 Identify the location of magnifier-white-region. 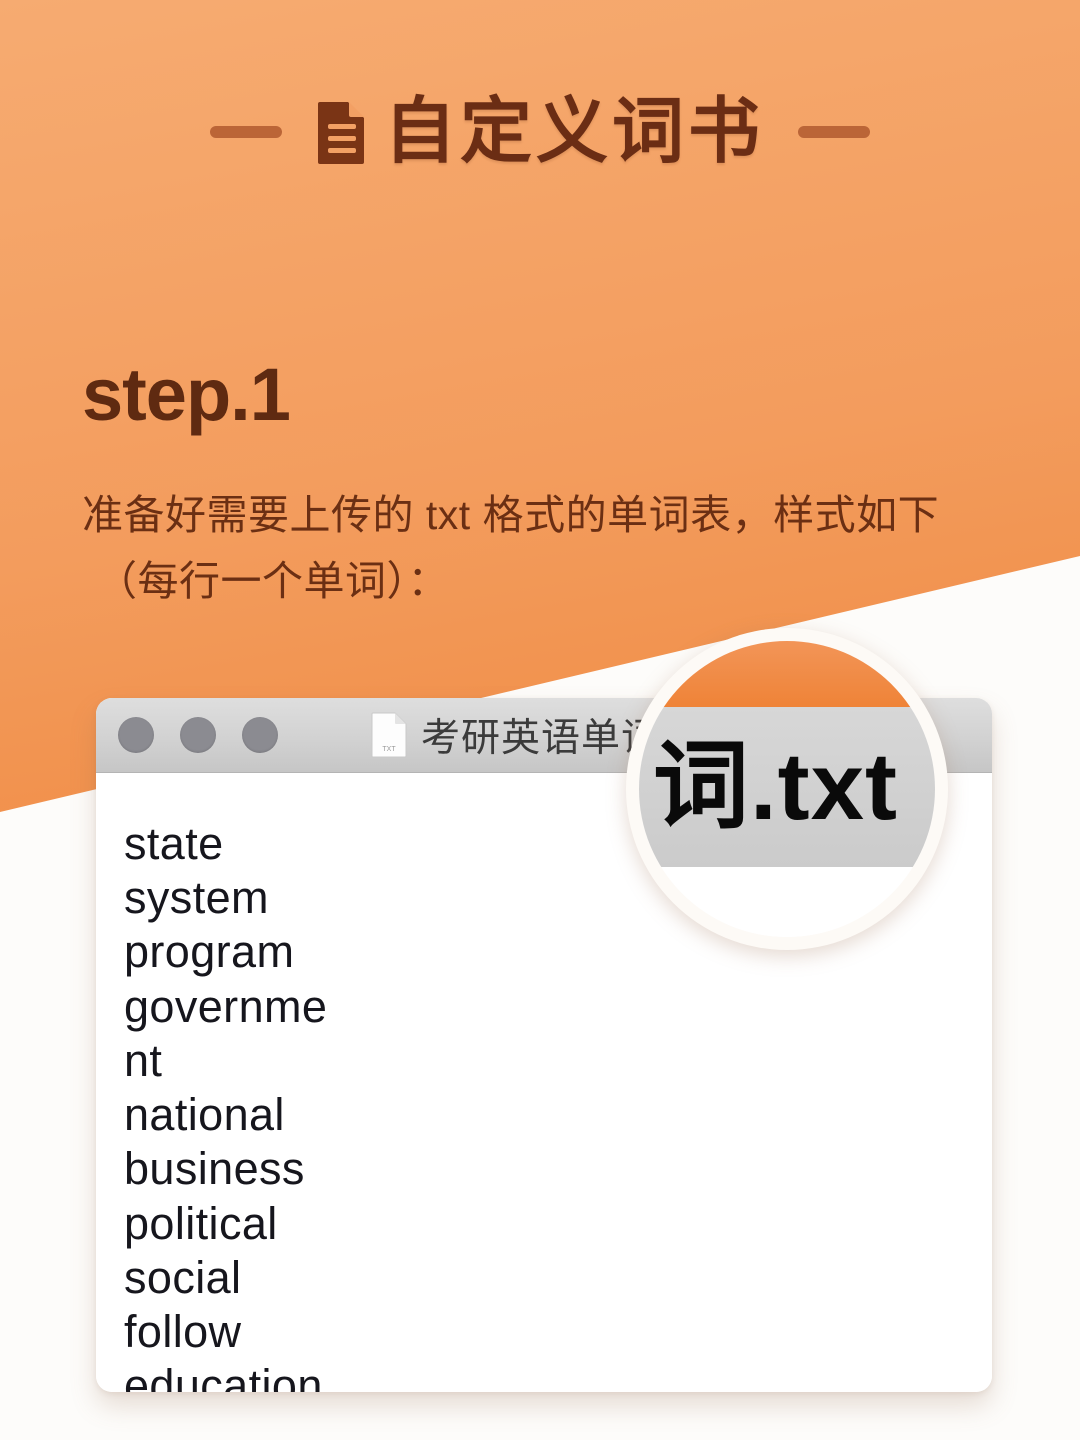
(787, 902).